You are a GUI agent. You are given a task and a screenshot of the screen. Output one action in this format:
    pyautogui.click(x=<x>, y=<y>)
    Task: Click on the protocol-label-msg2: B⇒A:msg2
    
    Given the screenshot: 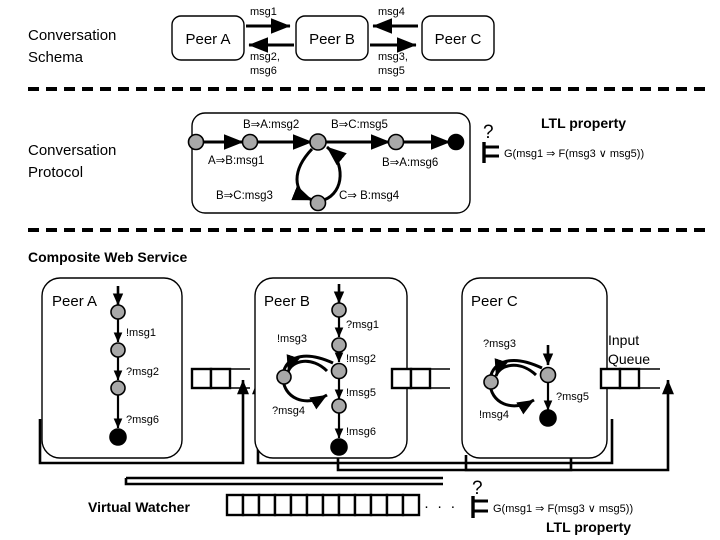 What is the action you would take?
    pyautogui.click(x=271, y=125)
    